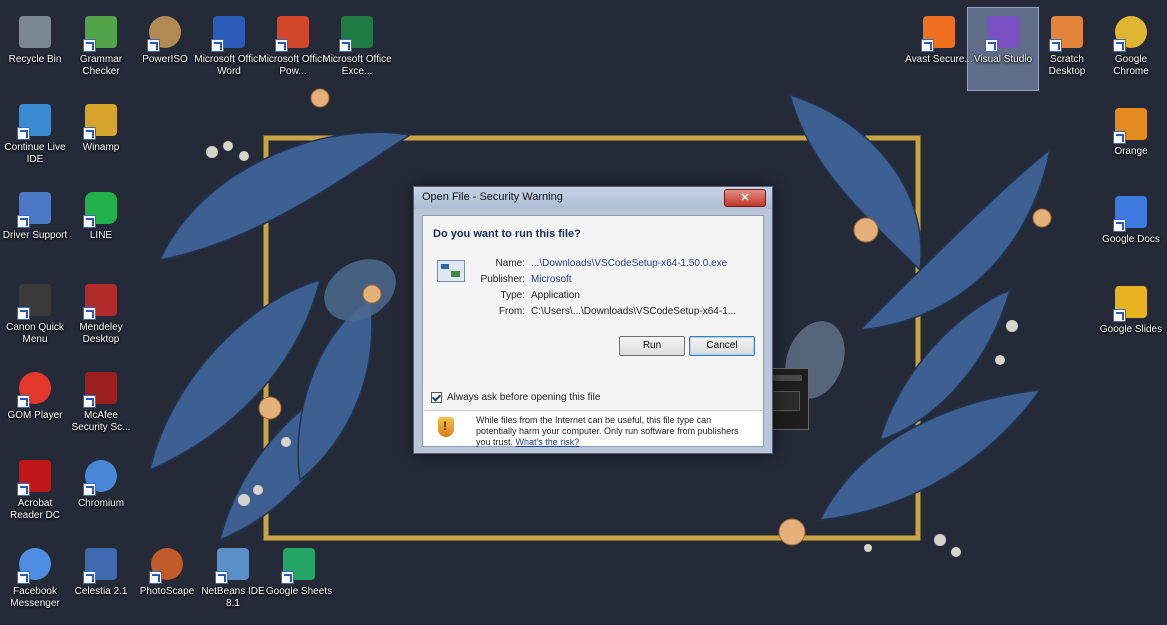 The height and width of the screenshot is (625, 1167). I want to click on desktop-icon-acrobat: Acrobat Reader DC, so click(35, 493).